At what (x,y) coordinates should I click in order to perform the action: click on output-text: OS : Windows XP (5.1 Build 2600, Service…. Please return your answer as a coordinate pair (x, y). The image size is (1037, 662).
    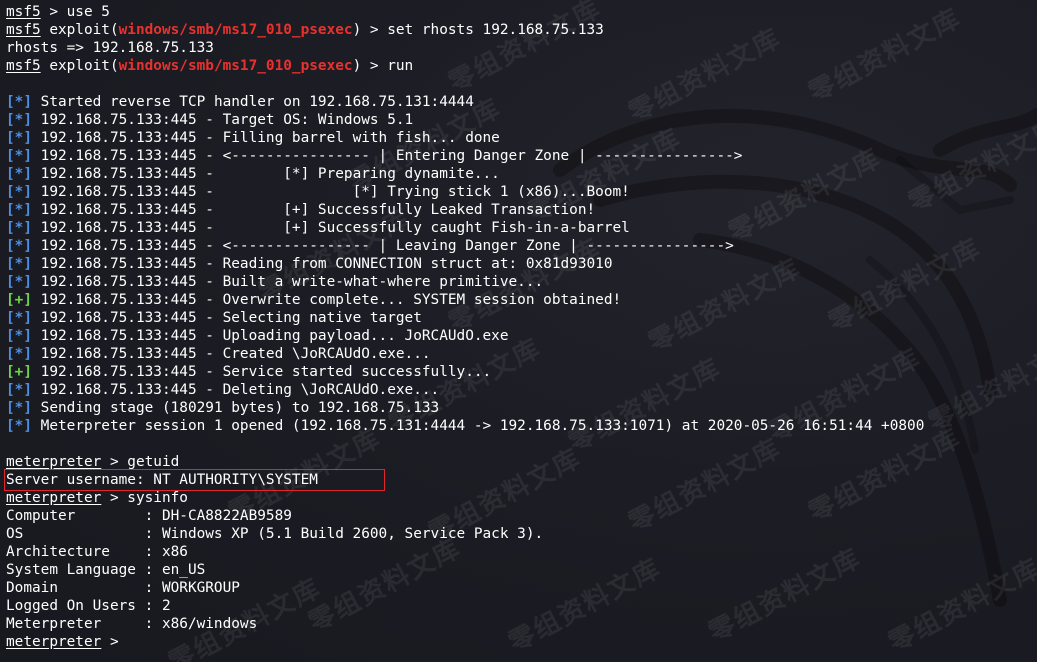
    Looking at the image, I should click on (275, 534).